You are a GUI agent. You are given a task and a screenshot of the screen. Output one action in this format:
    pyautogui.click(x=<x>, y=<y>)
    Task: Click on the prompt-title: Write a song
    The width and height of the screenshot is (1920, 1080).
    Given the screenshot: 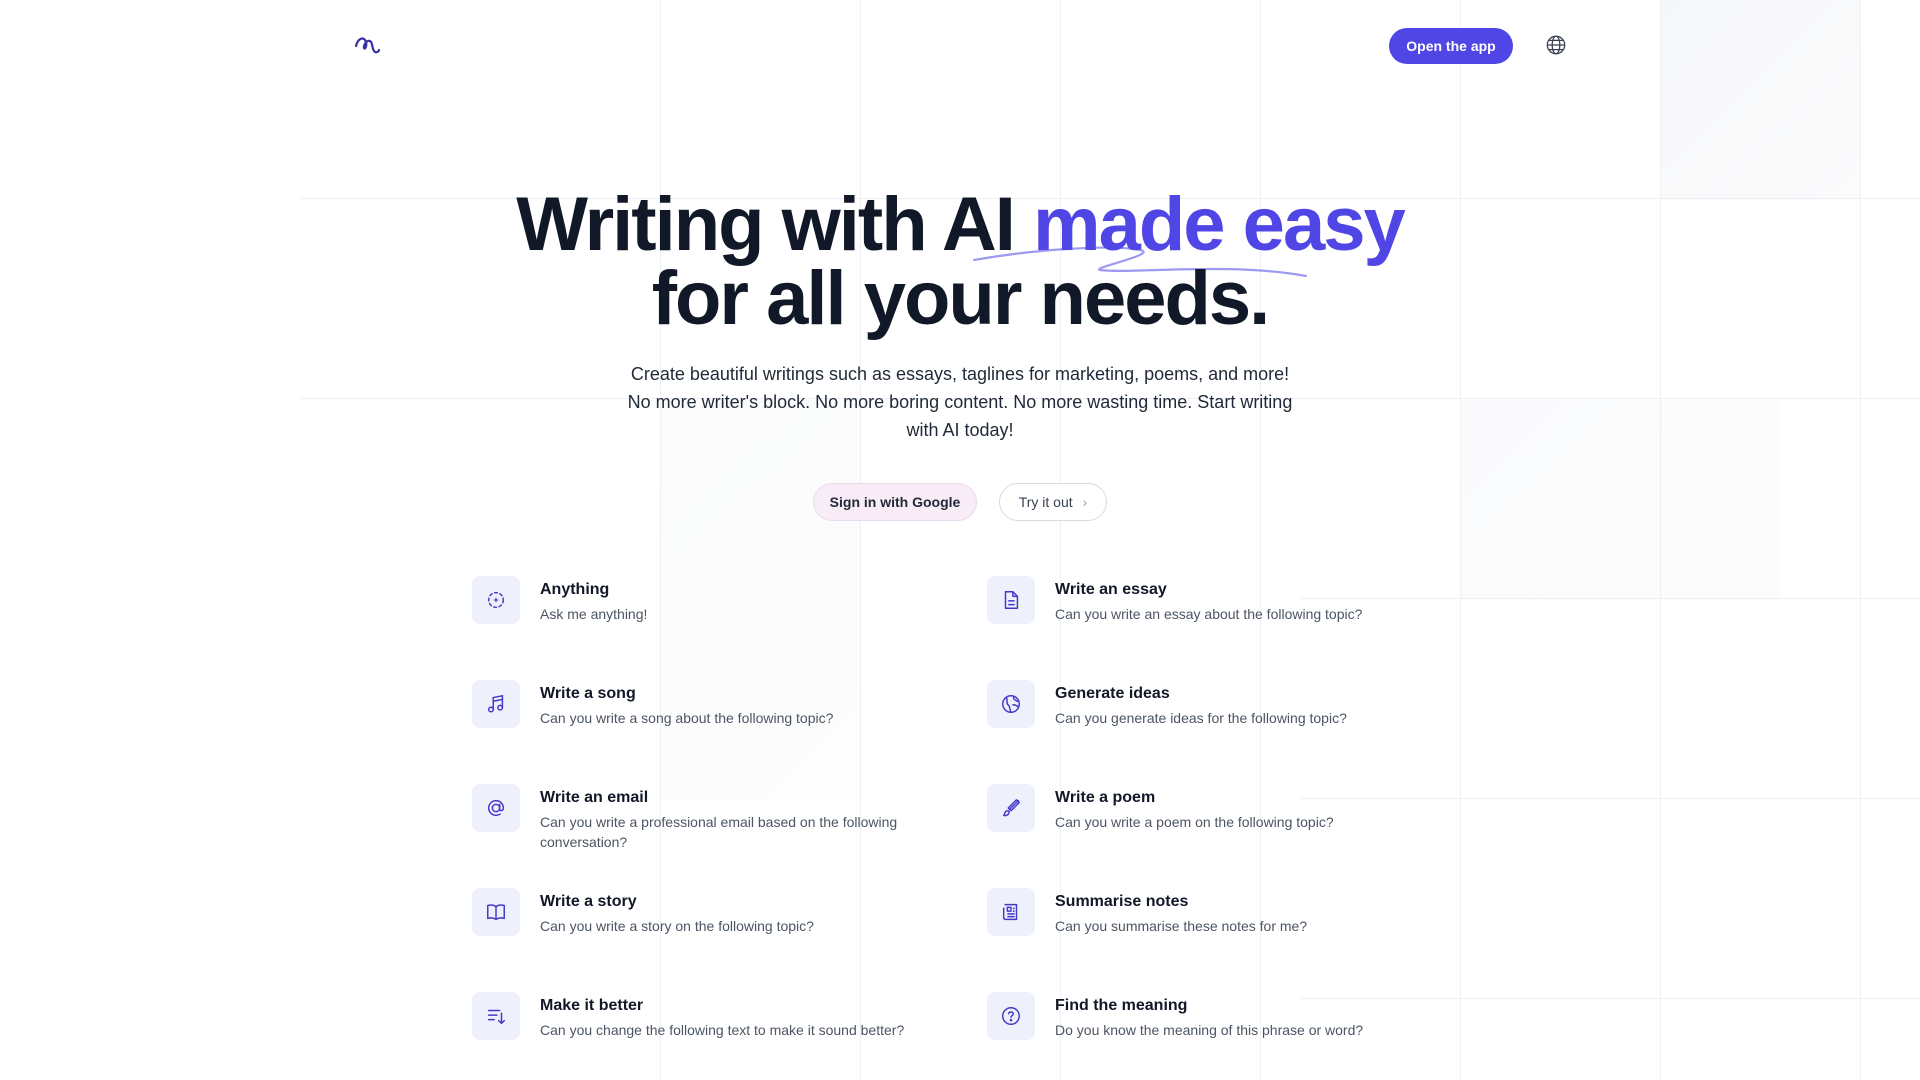 What is the action you would take?
    pyautogui.click(x=588, y=693)
    